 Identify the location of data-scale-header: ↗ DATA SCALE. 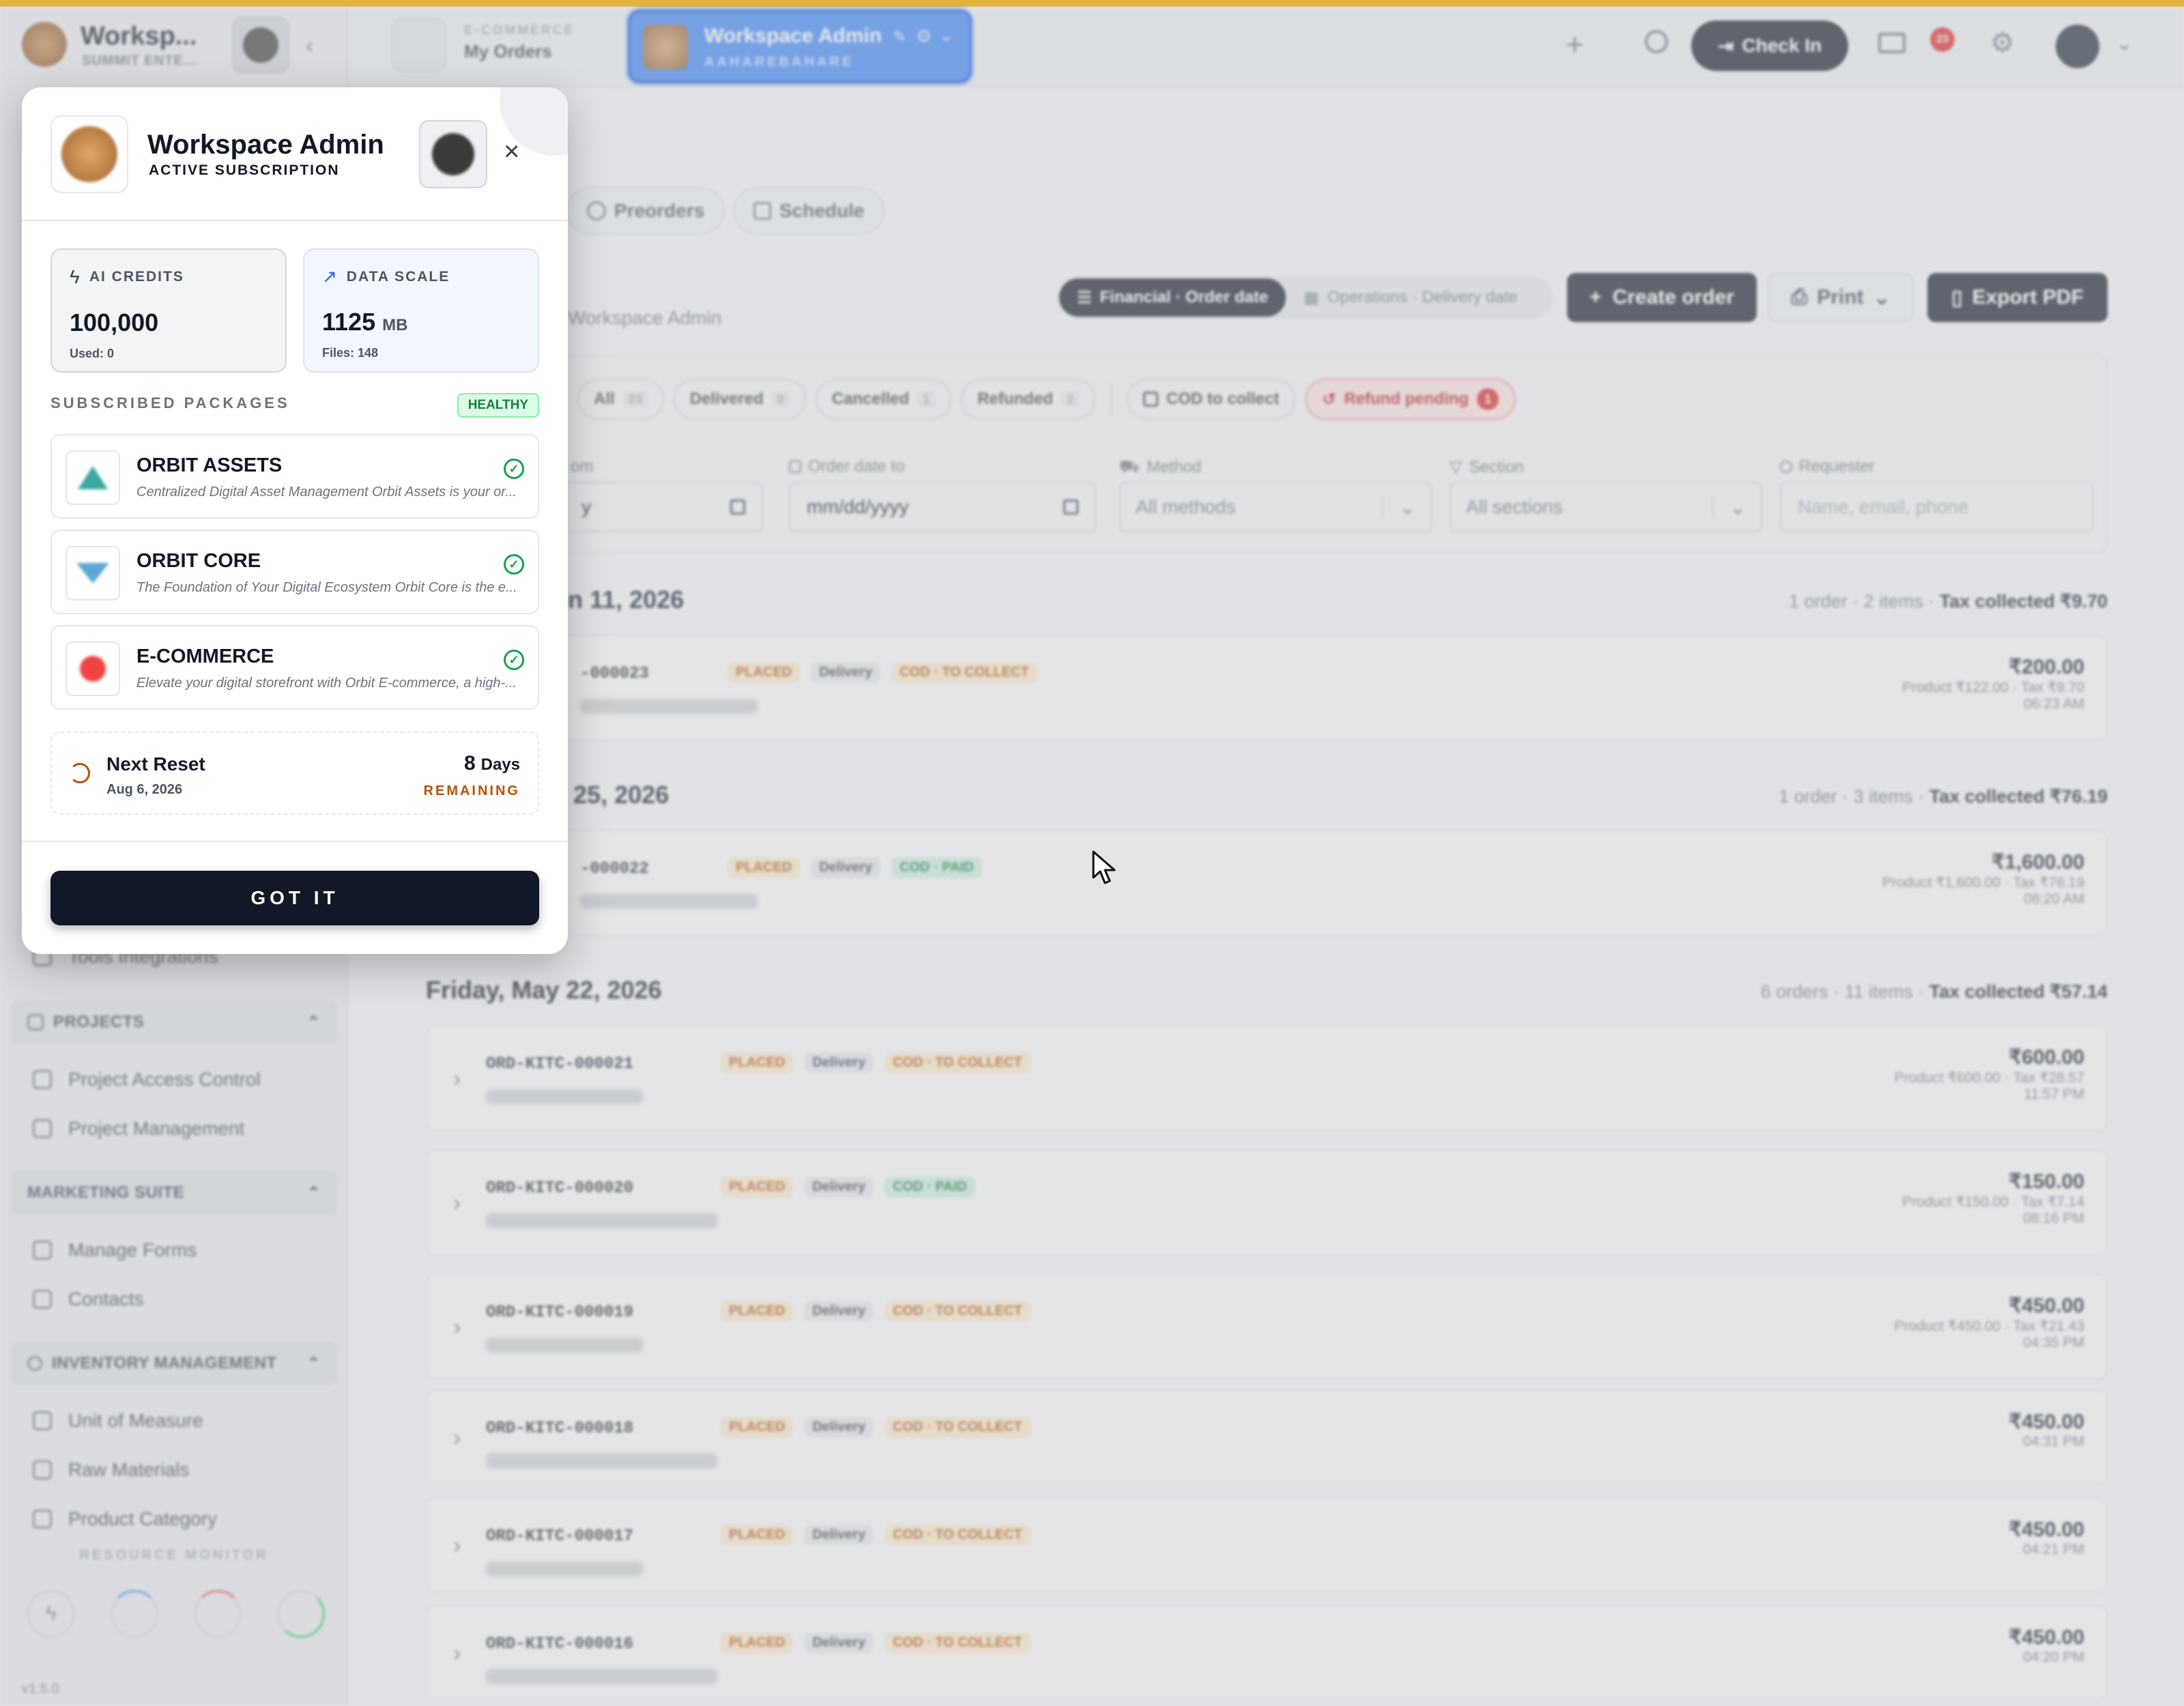
(386, 276).